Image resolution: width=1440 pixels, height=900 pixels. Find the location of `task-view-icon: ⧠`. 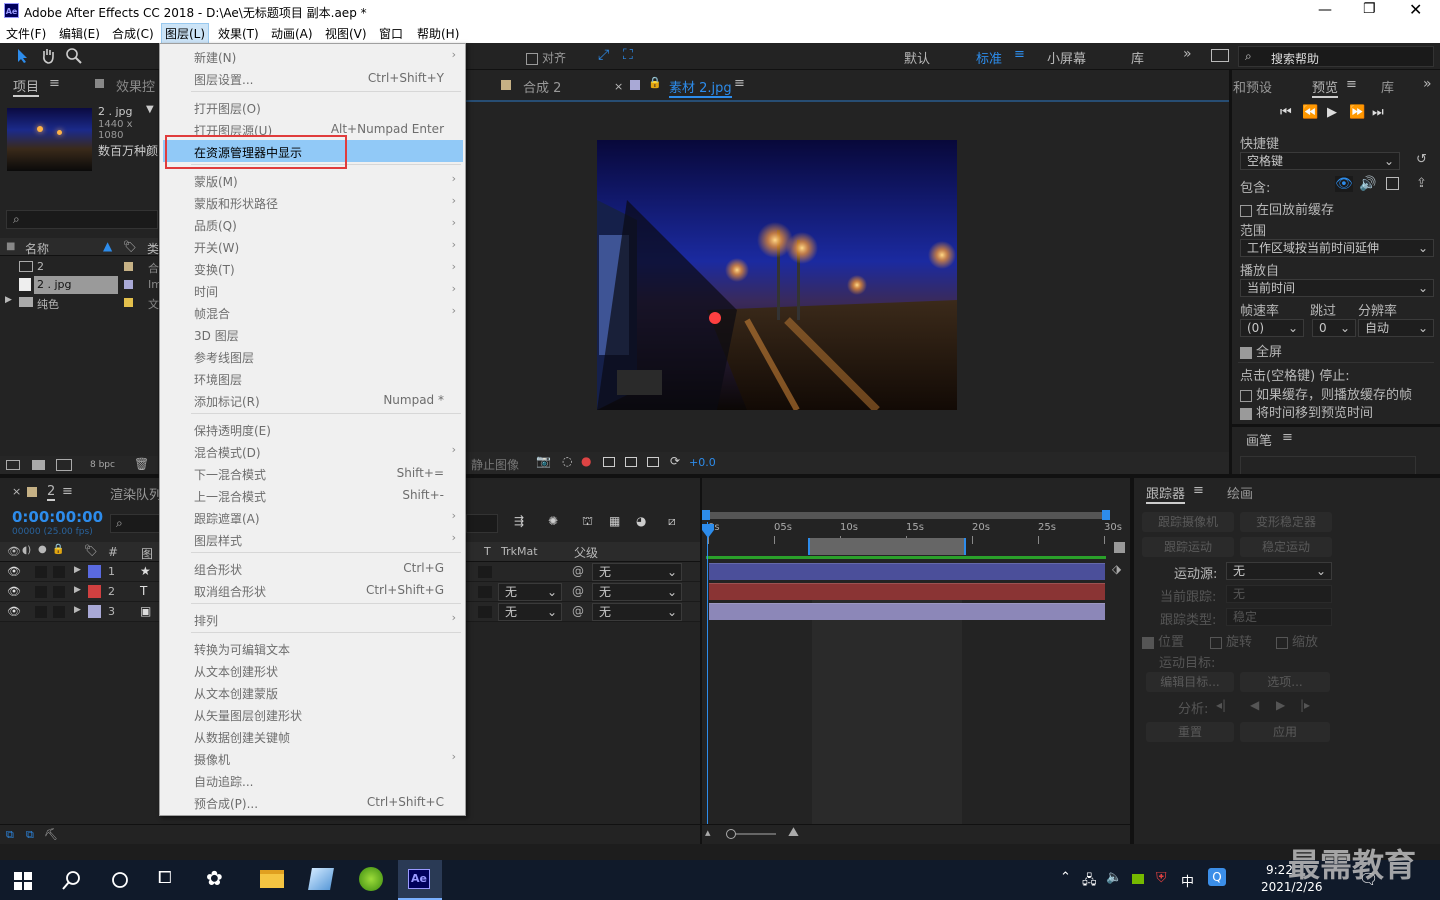

task-view-icon: ⧠ is located at coordinates (165, 878).